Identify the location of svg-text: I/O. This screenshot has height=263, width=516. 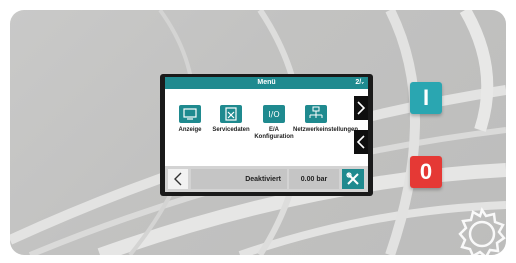
(273, 114).